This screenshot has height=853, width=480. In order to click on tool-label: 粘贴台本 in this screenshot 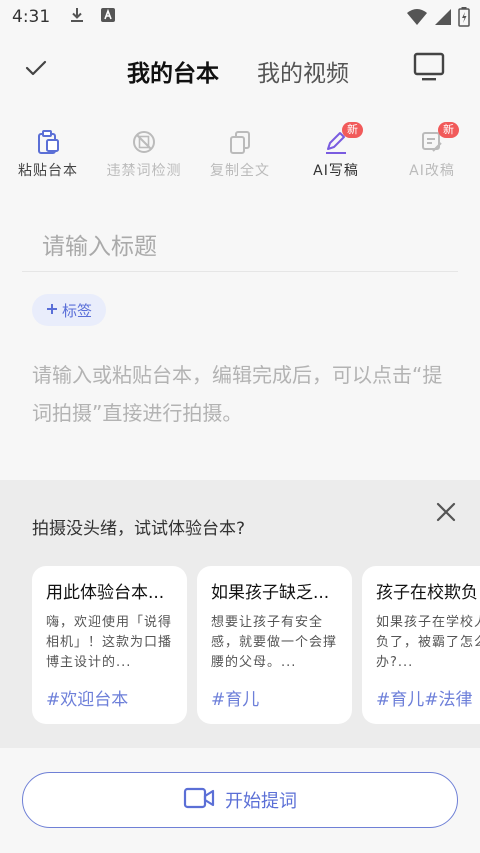, I will do `click(48, 171)`.